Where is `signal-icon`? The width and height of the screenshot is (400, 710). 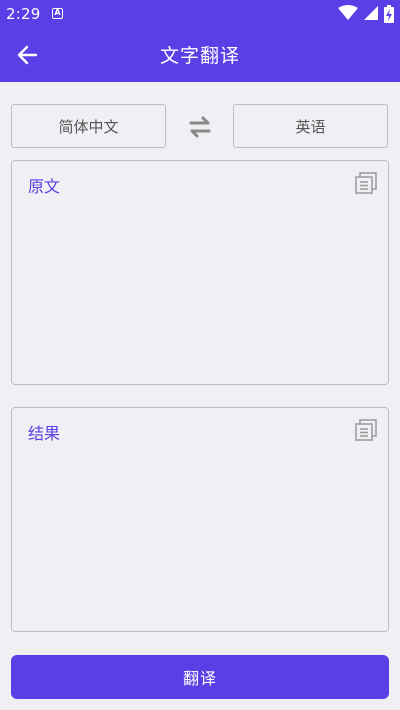 signal-icon is located at coordinates (370, 13).